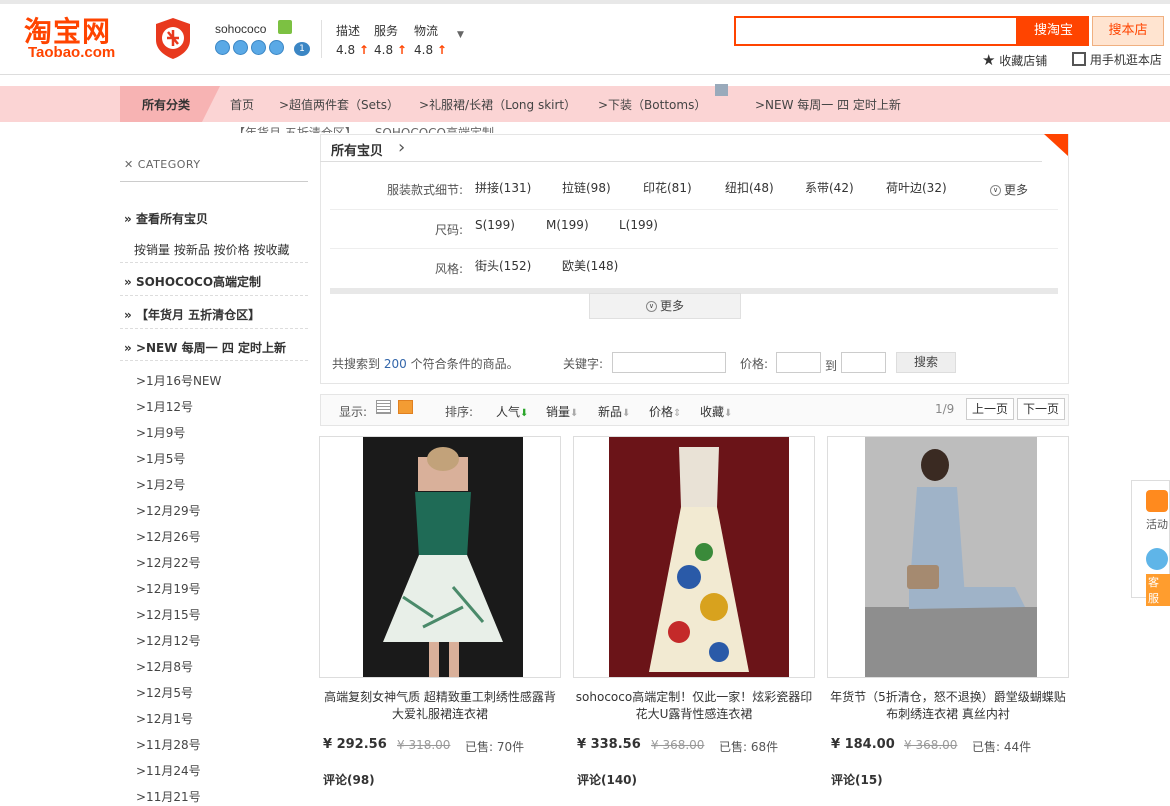  Describe the element at coordinates (798, 362) in the screenshot. I see `price-min-input` at that location.